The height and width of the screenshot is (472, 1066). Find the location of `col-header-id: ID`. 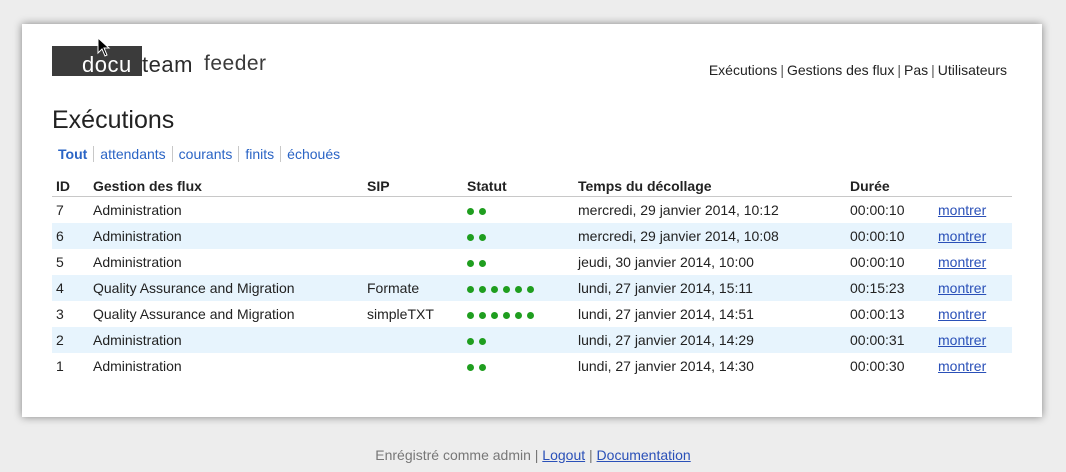

col-header-id: ID is located at coordinates (70, 185).